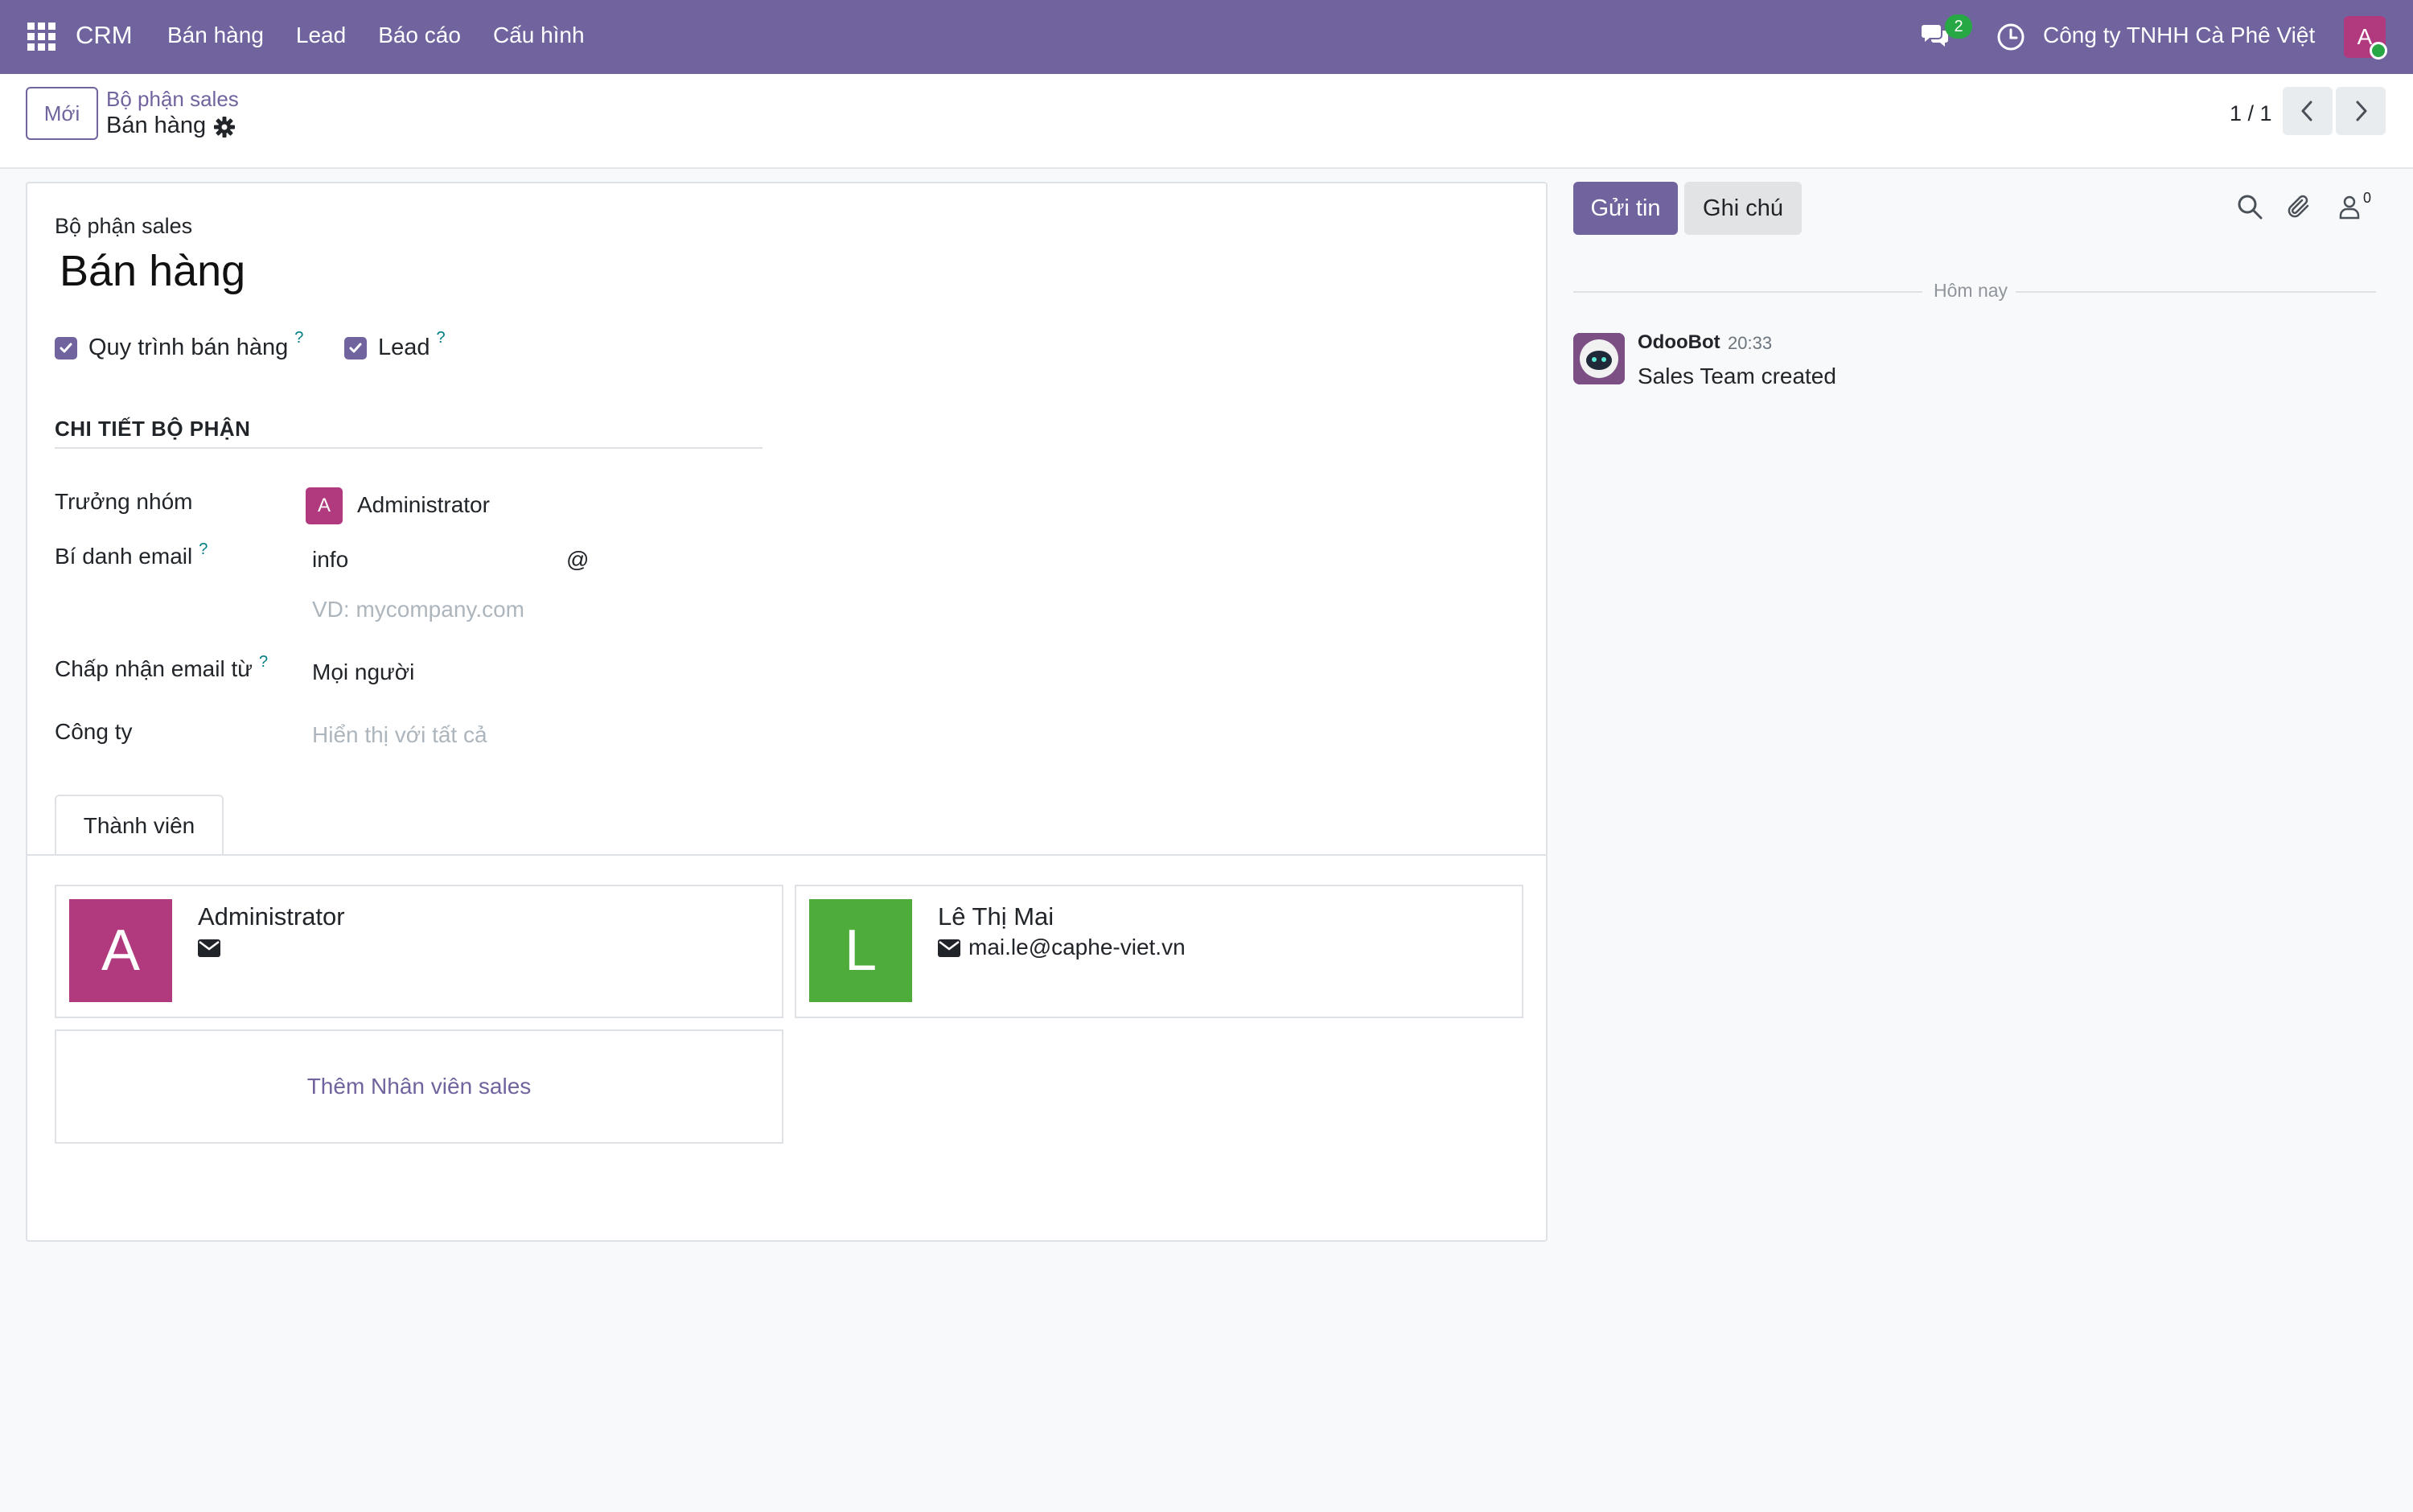 The width and height of the screenshot is (2413, 1512). What do you see at coordinates (204, 549) in the screenshot?
I see `email-alias-help-icon: ?` at bounding box center [204, 549].